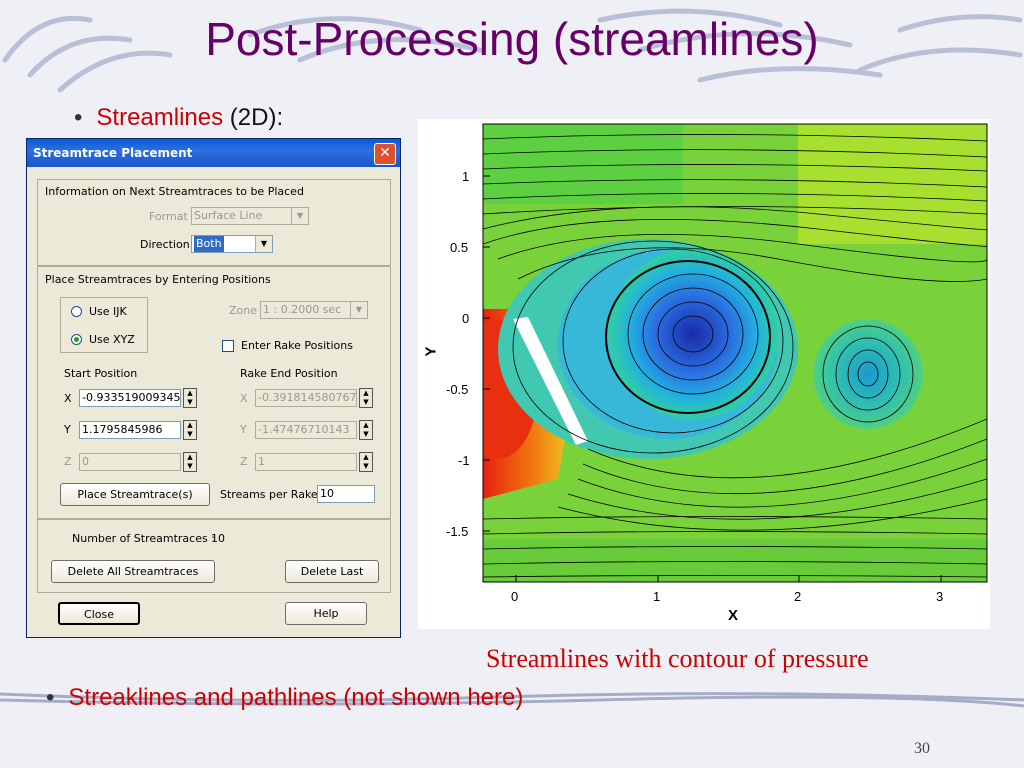 The image size is (1024, 768). Describe the element at coordinates (190, 430) in the screenshot. I see `start-y-spinner: ▲ ▼` at that location.